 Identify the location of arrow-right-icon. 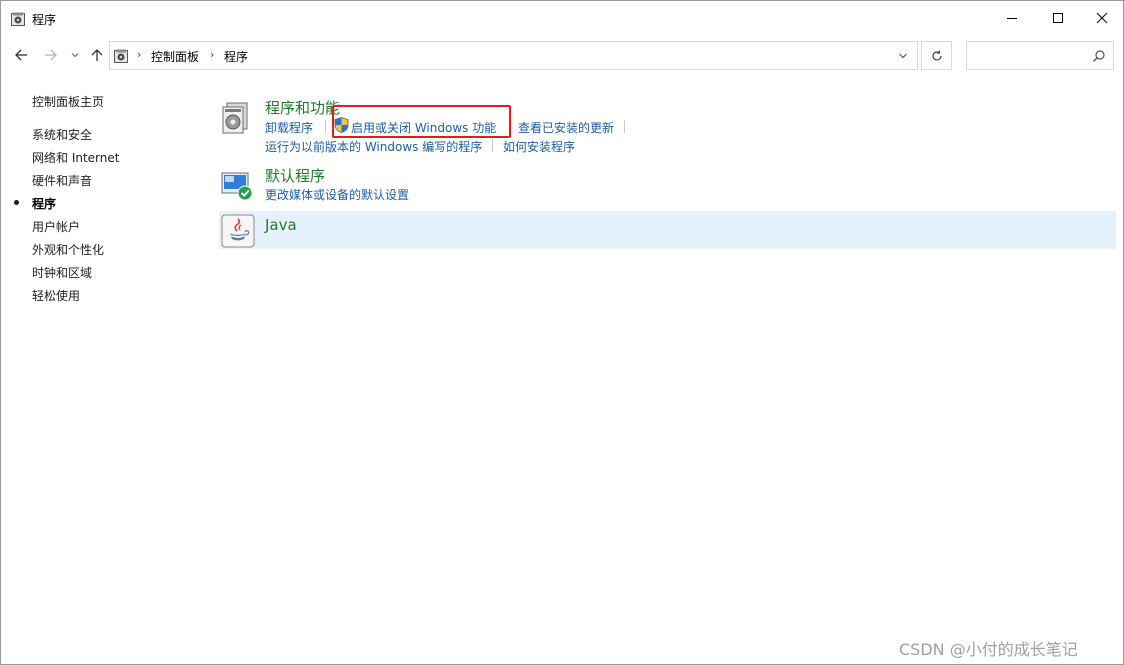
(51, 55).